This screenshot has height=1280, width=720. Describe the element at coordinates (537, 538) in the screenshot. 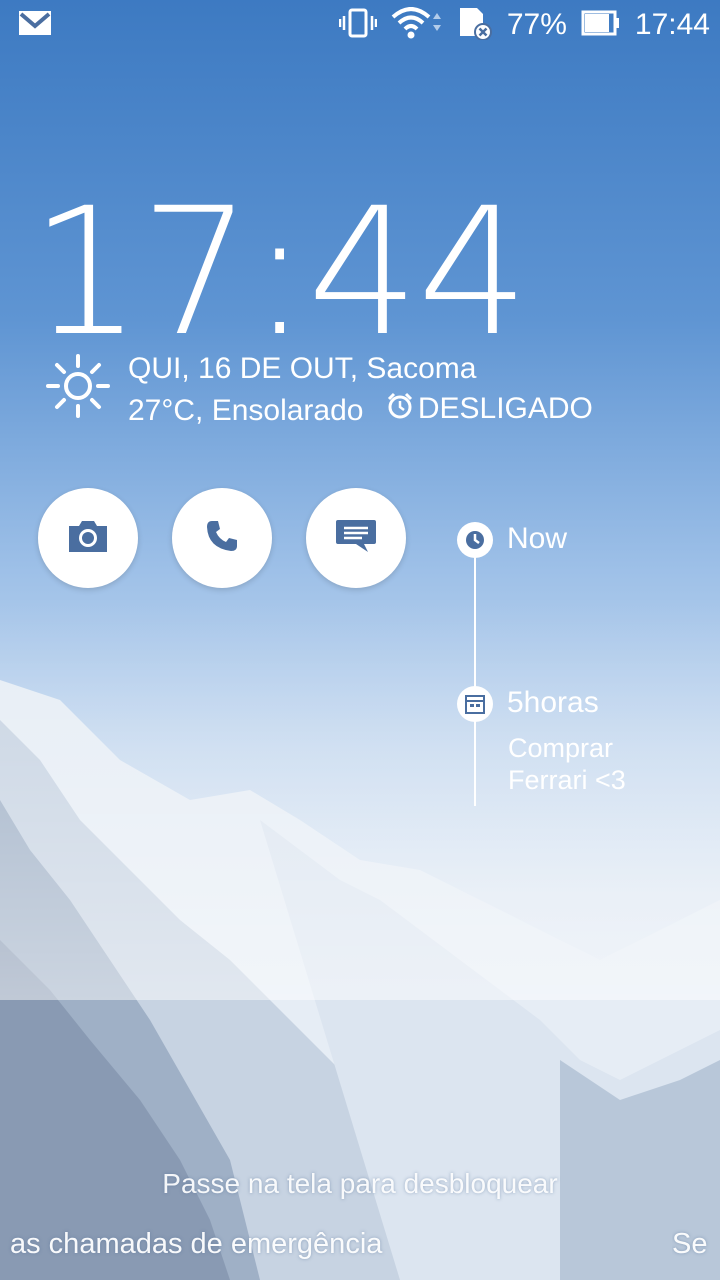

I see `timeline-now-label: Now` at that location.